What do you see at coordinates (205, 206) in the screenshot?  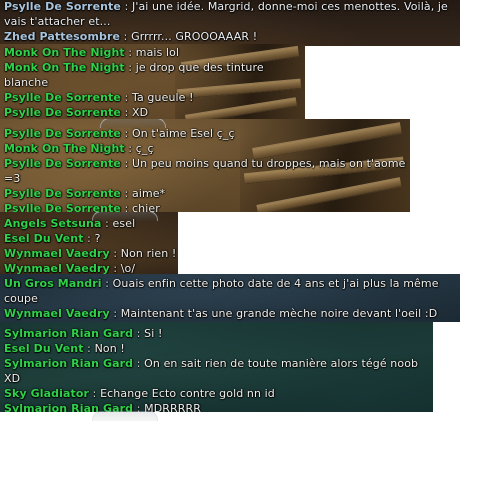 I see `chat-line: Psylle De Sorrente : chier` at bounding box center [205, 206].